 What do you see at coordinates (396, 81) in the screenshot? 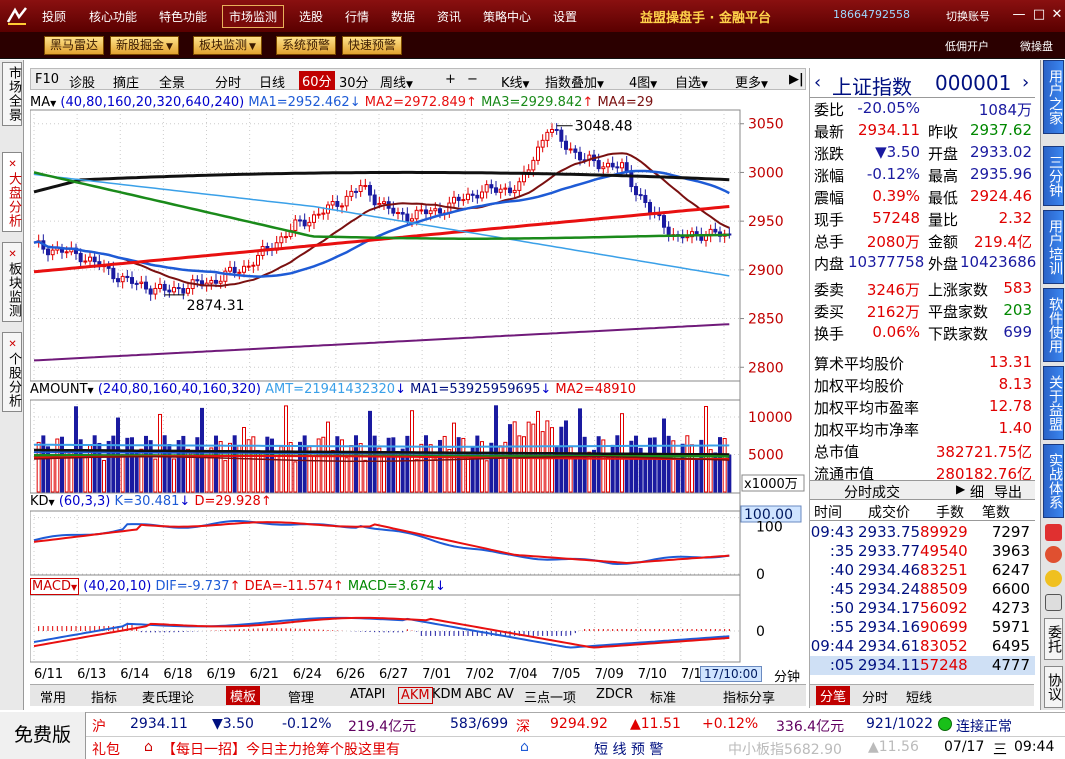
I see `weekly-button: 周线▼` at bounding box center [396, 81].